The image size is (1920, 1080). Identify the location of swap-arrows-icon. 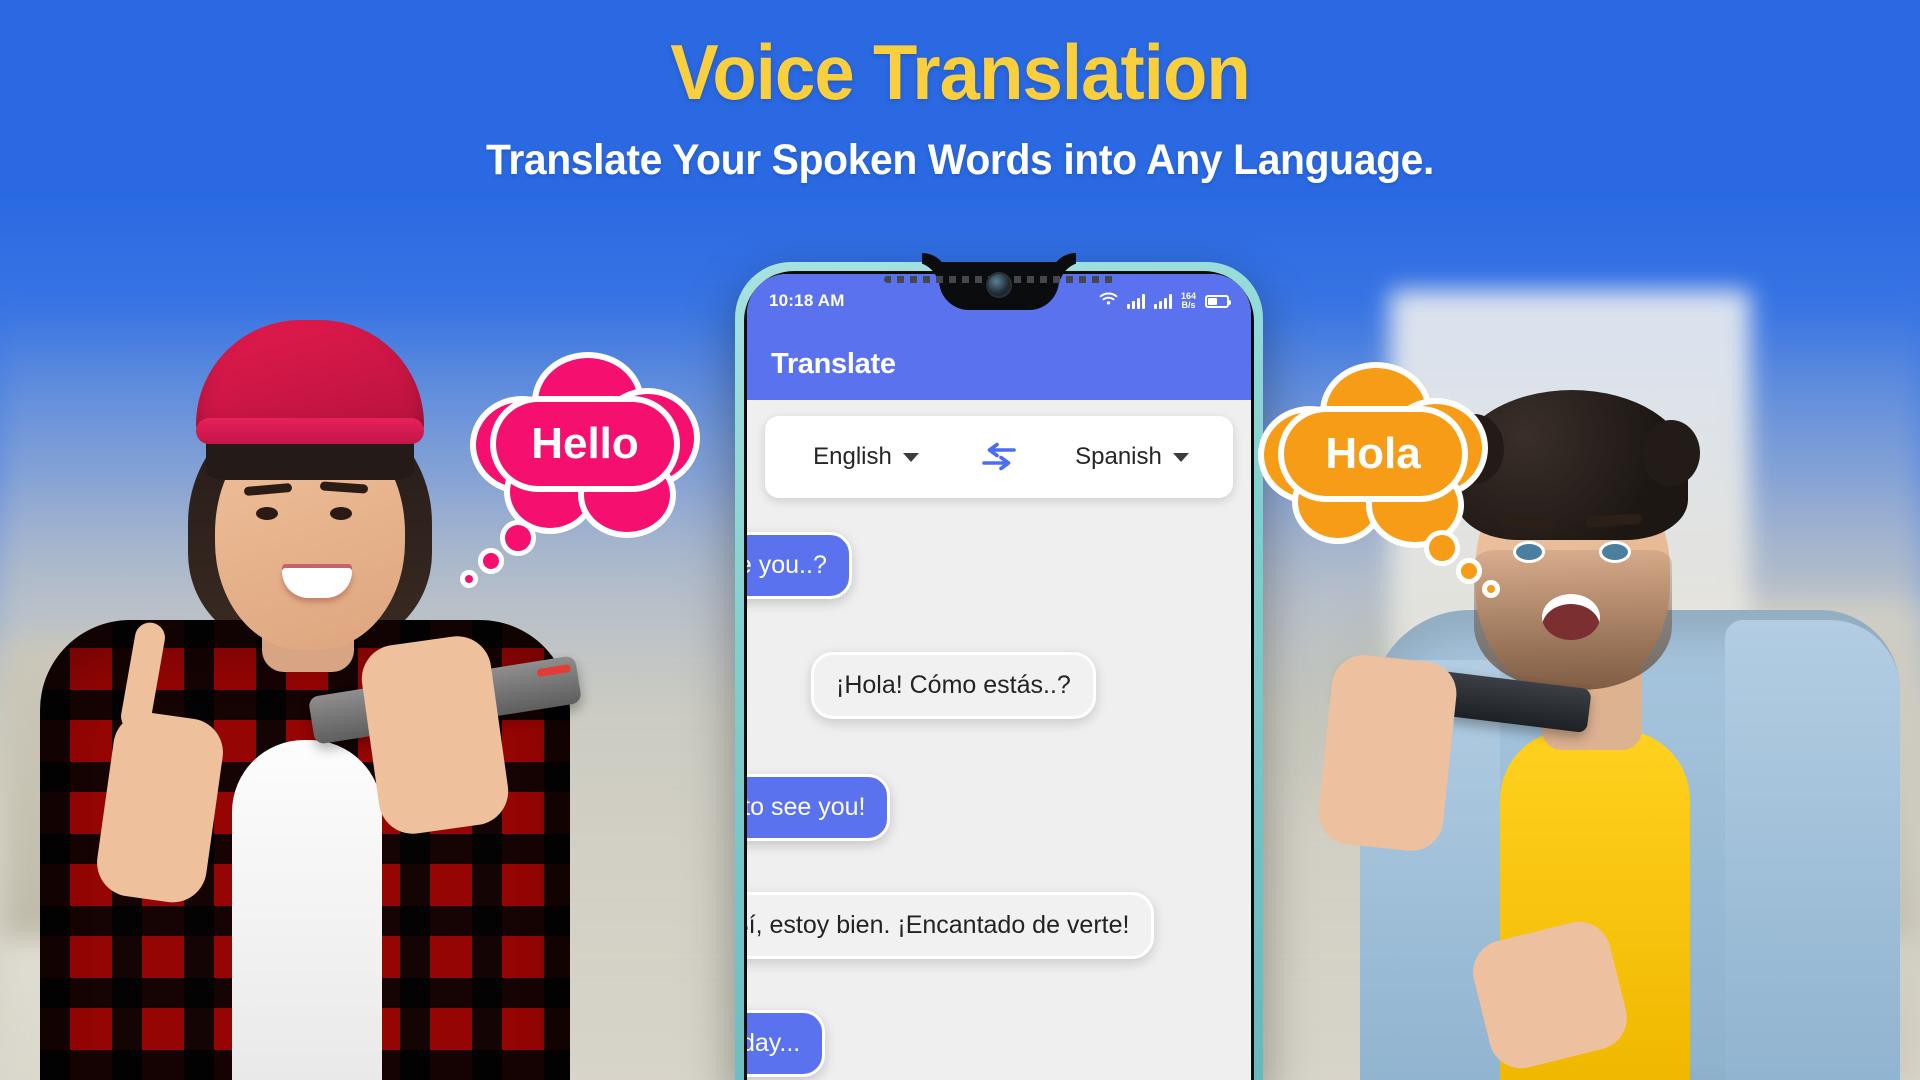
(999, 456).